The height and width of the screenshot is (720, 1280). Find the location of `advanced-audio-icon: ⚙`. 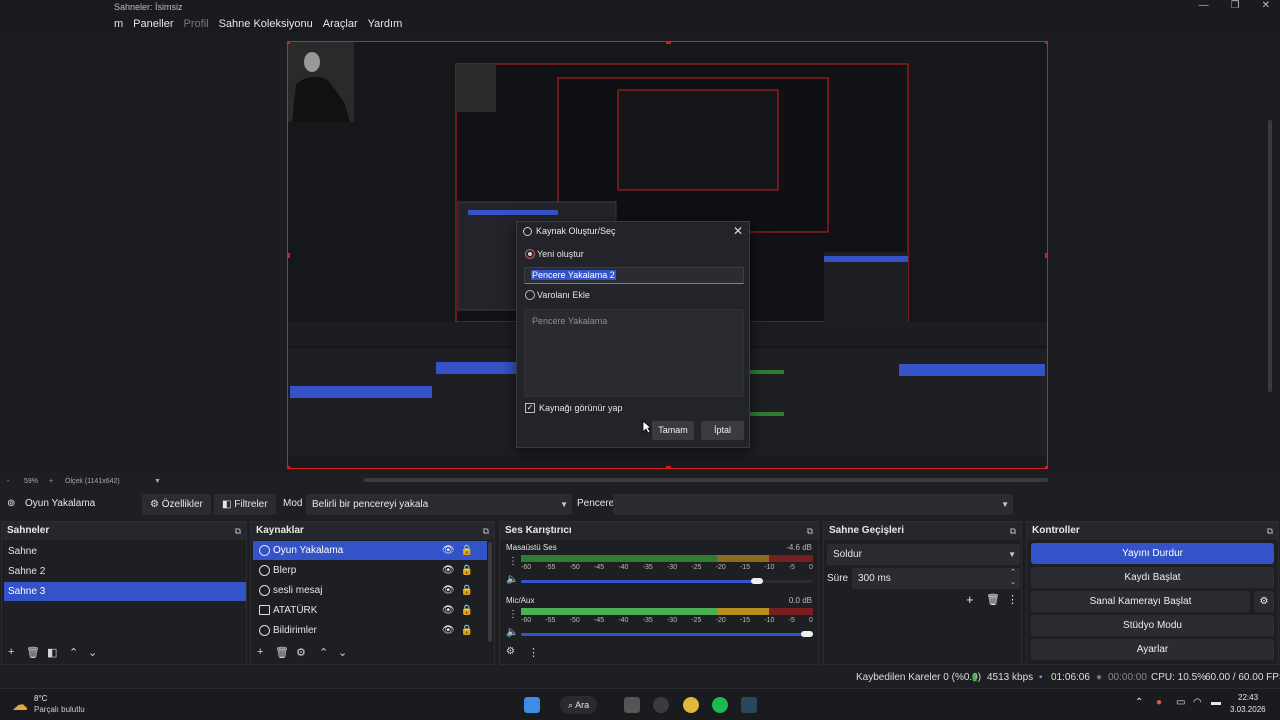

advanced-audio-icon: ⚙ is located at coordinates (510, 651).